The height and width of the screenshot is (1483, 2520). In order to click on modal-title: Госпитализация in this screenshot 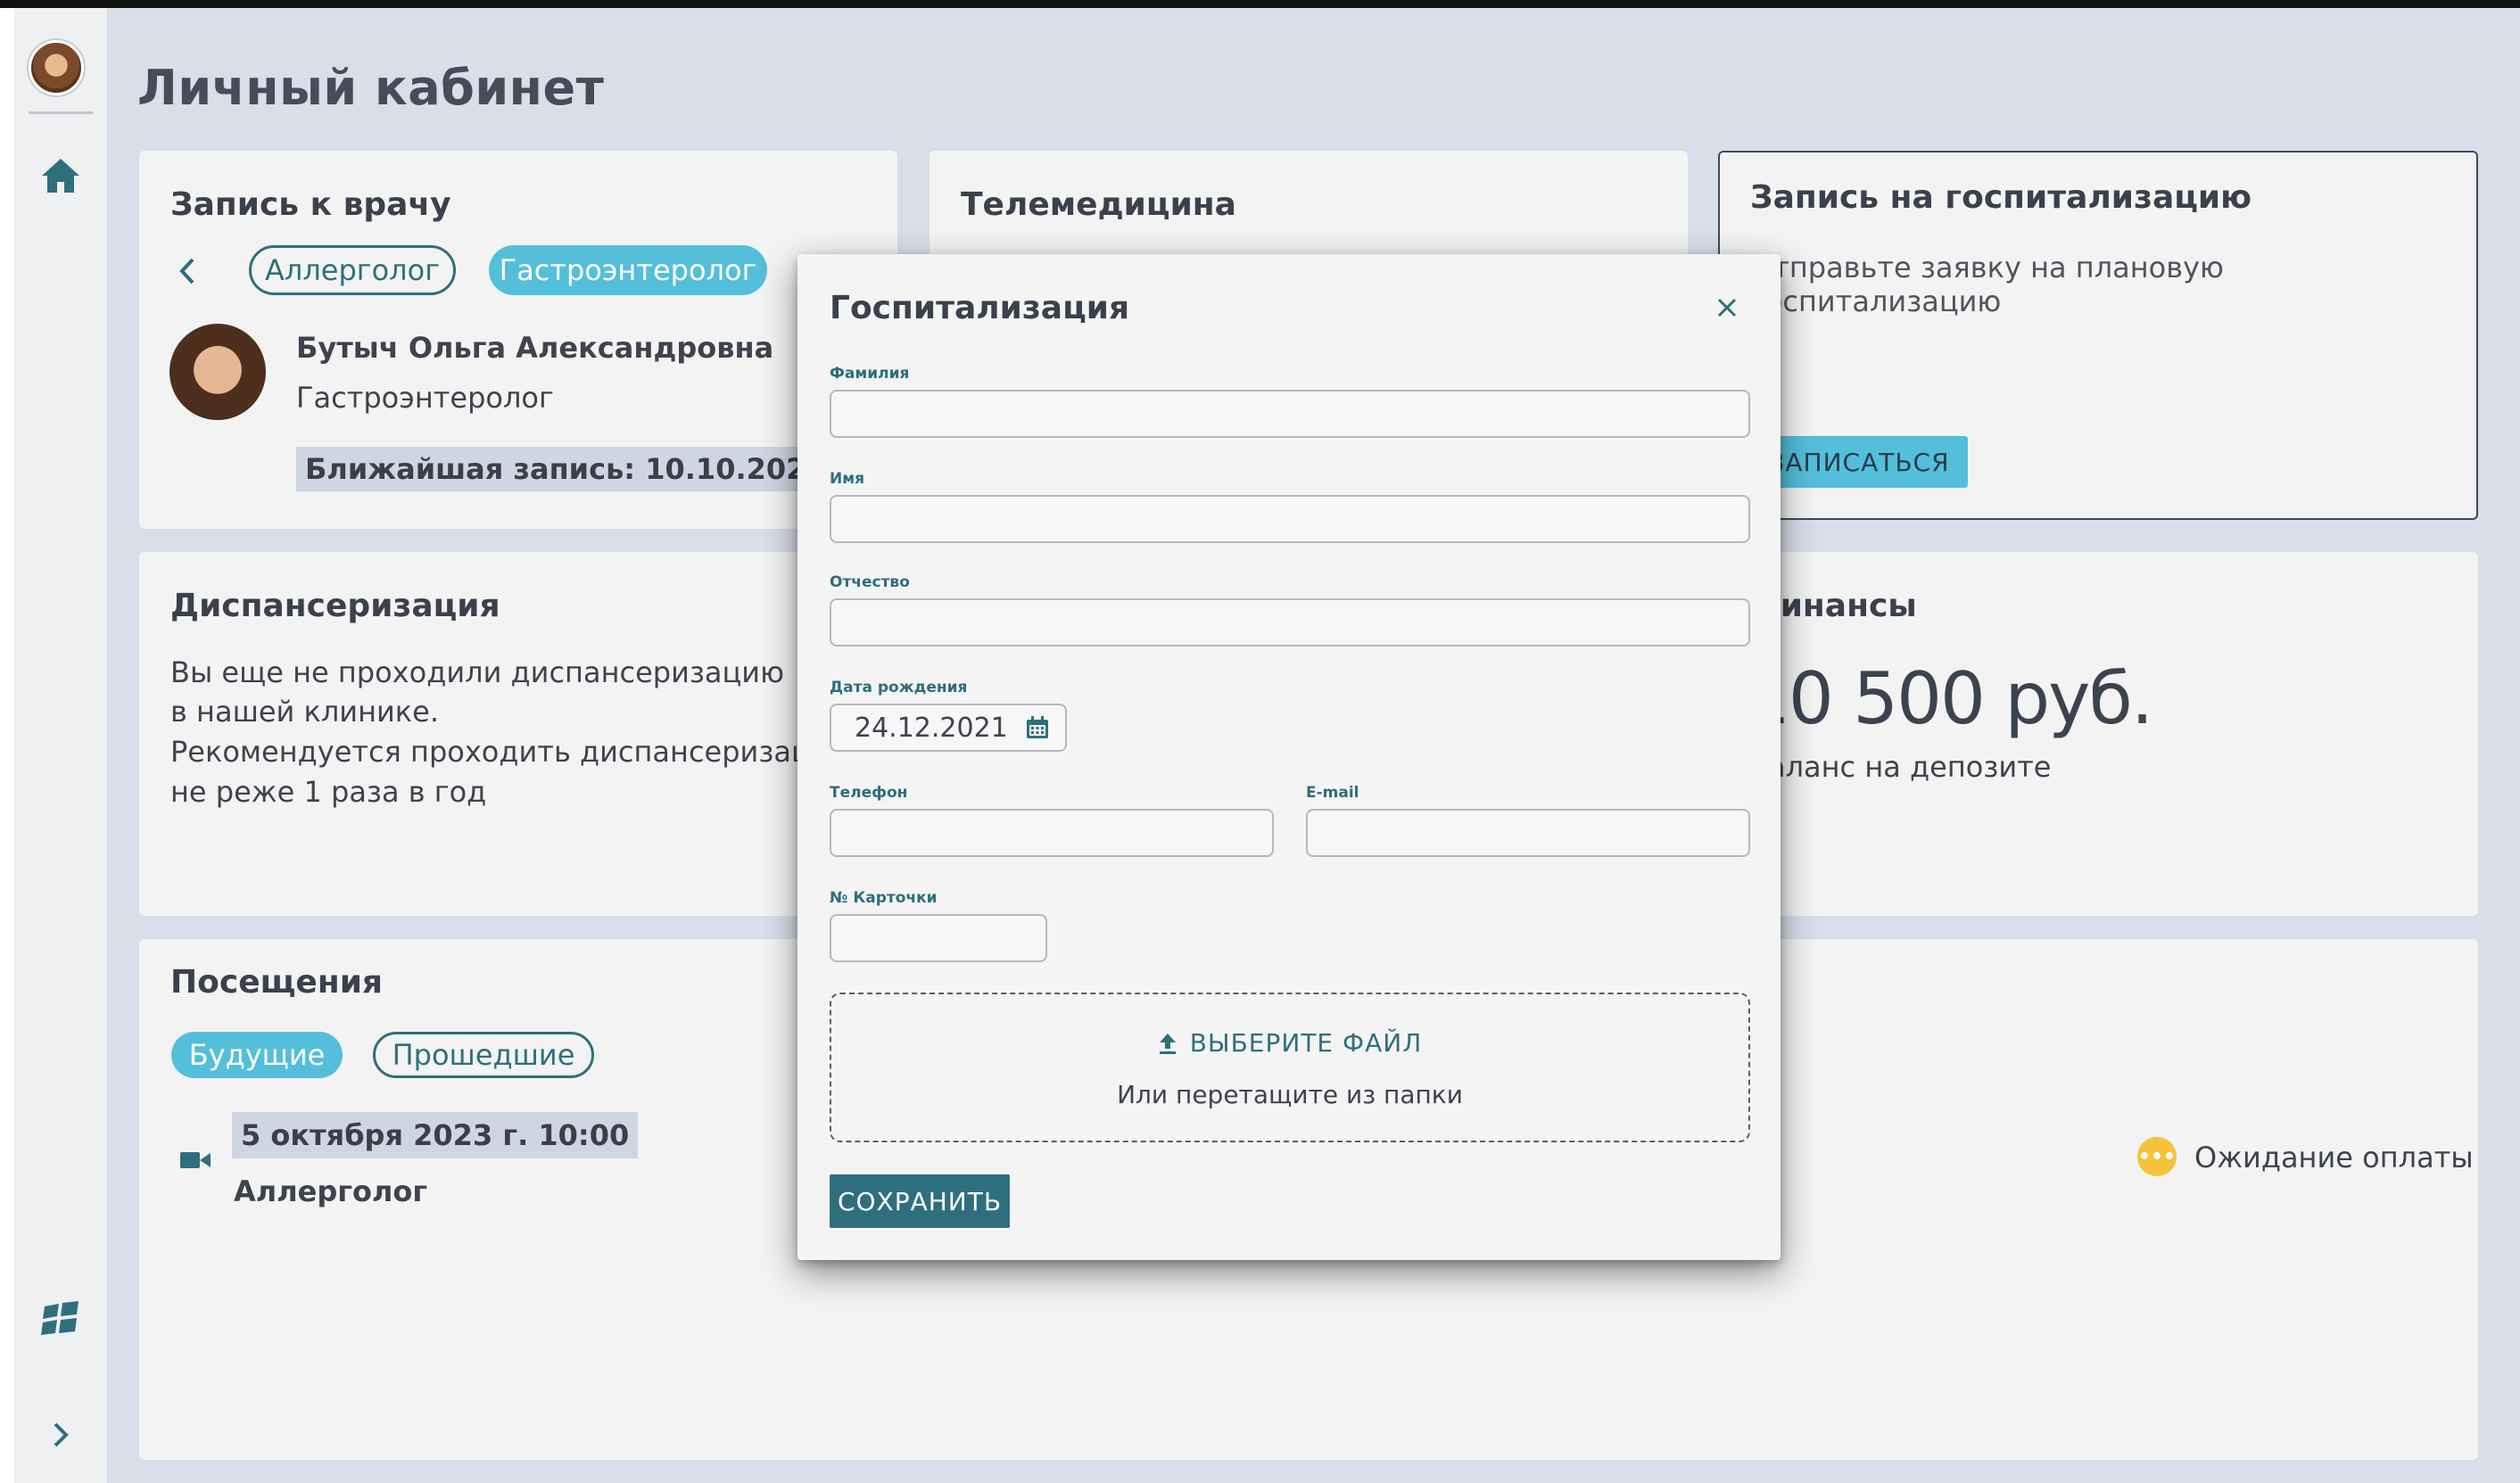, I will do `click(980, 308)`.